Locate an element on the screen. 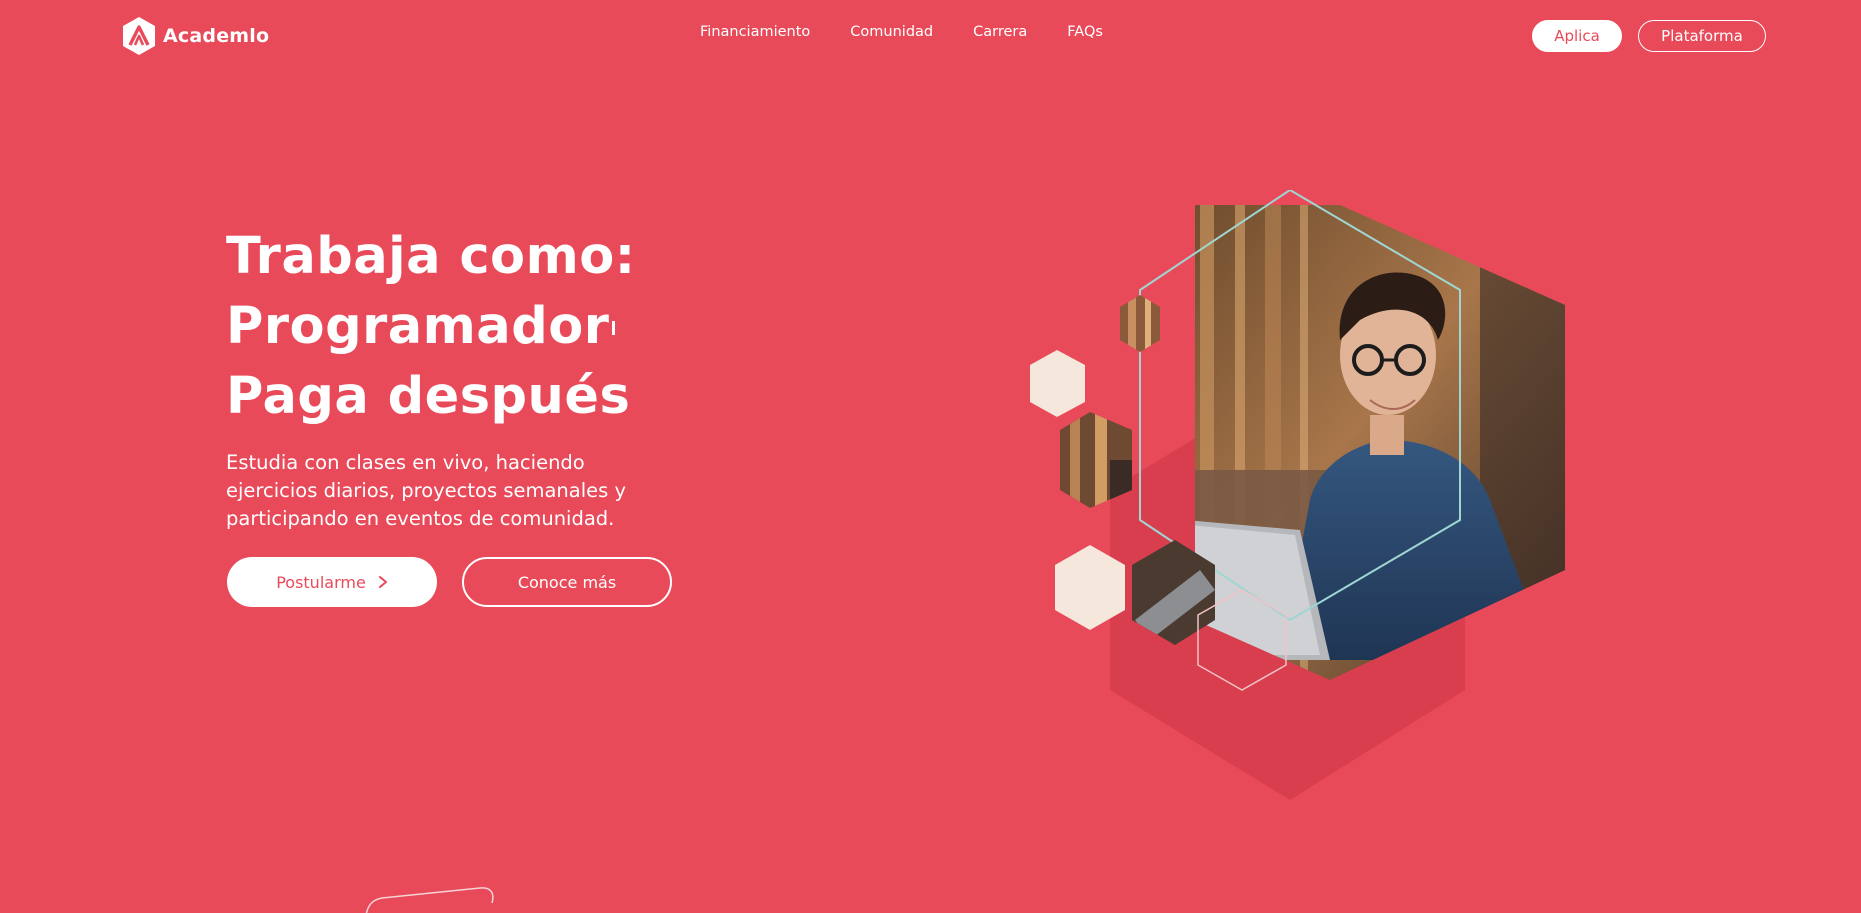 The image size is (1861, 913). hero-title-line-1: Trabaja como: is located at coordinates (431, 256).